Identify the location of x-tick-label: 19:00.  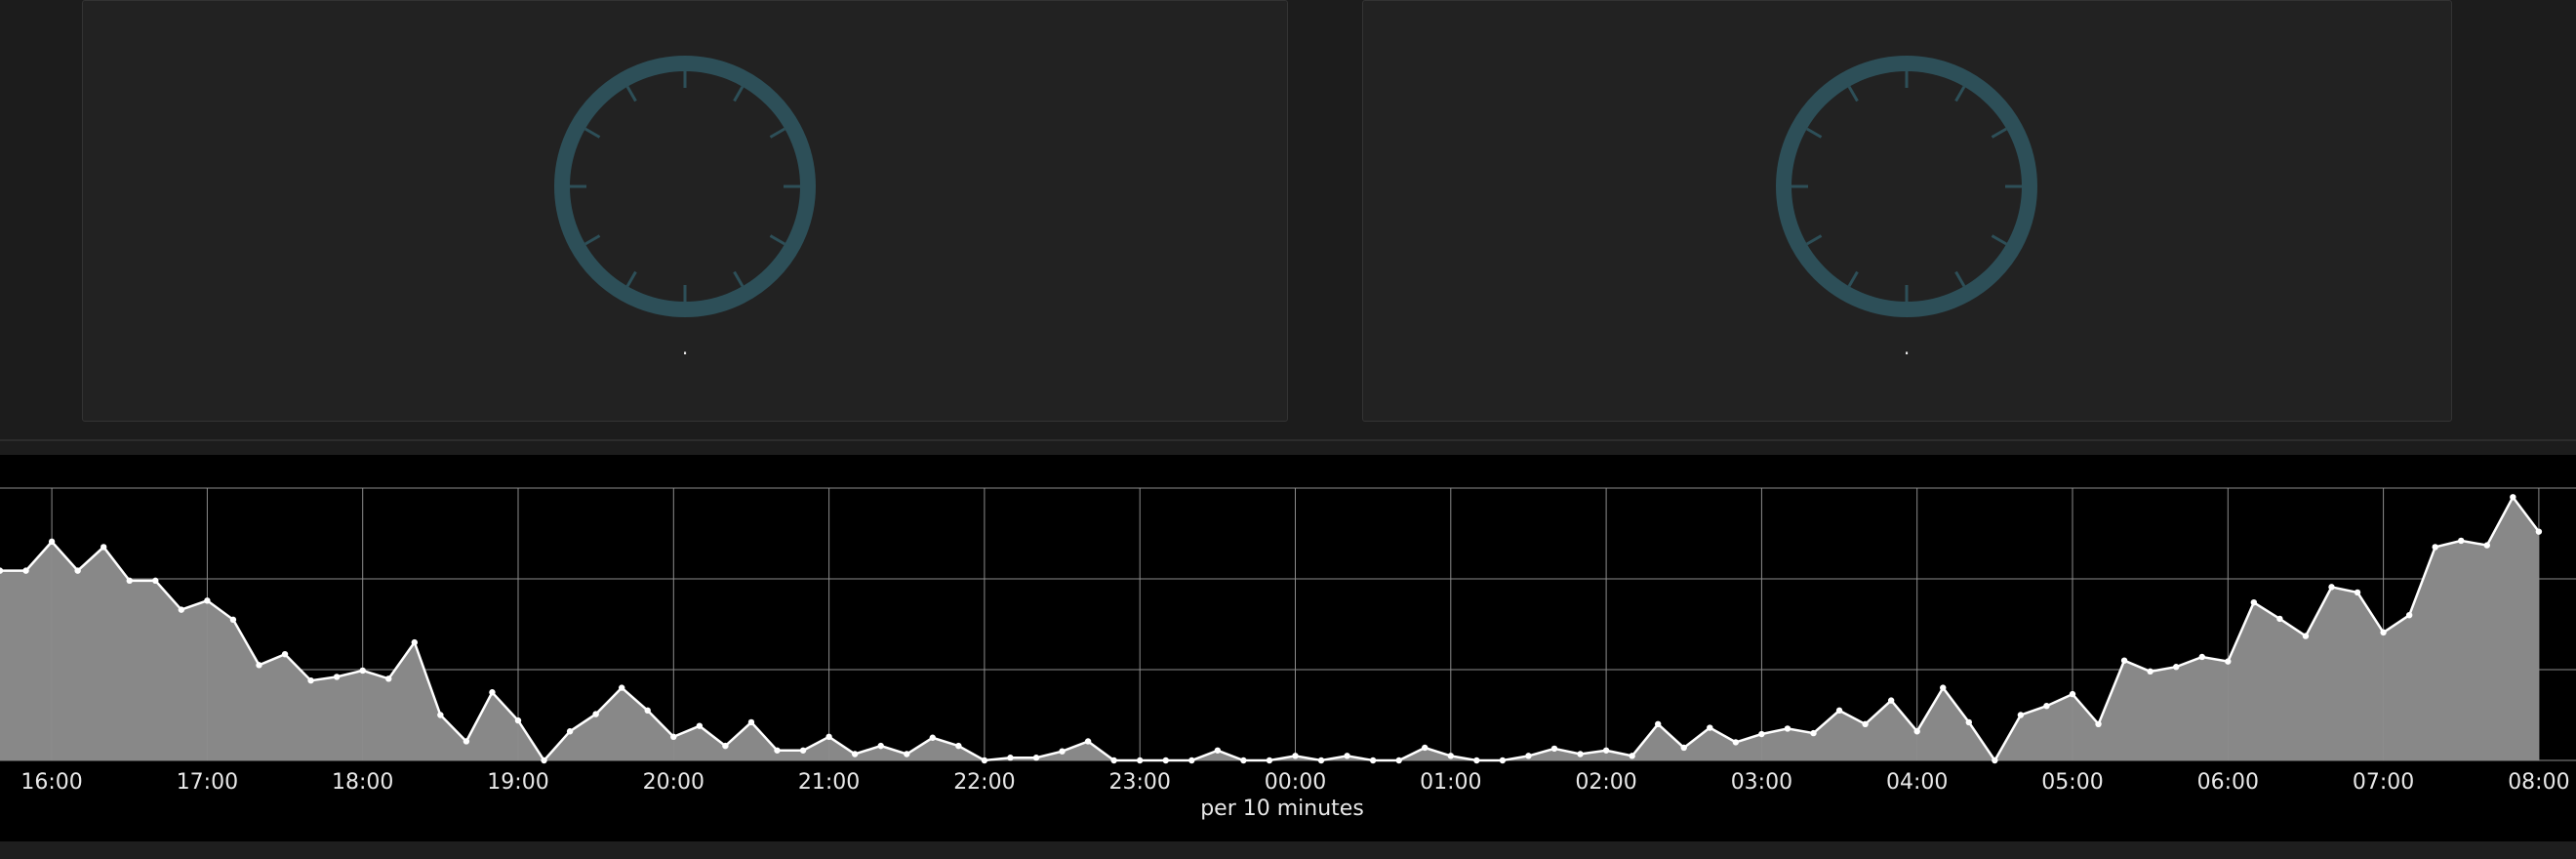
(517, 783).